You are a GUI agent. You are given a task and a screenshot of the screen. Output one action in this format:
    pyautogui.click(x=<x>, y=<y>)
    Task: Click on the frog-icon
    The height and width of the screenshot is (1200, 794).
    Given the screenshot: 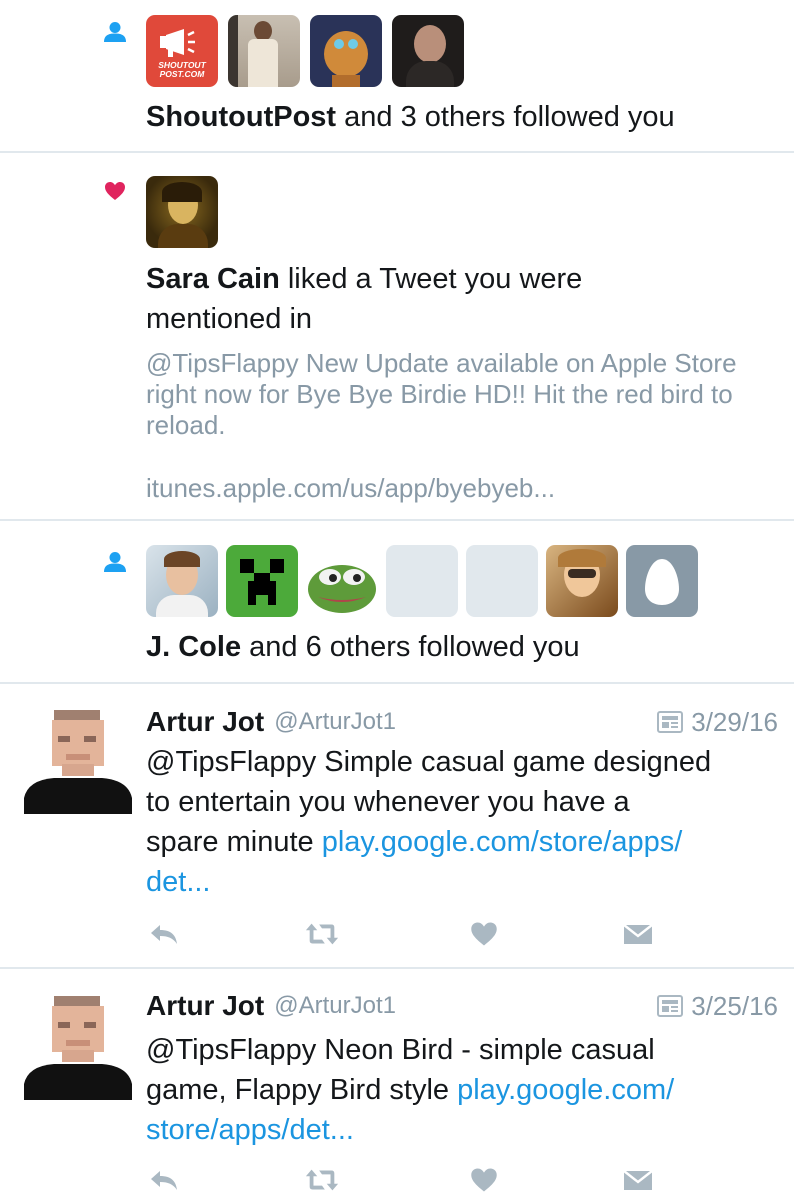 What is the action you would take?
    pyautogui.click(x=342, y=589)
    